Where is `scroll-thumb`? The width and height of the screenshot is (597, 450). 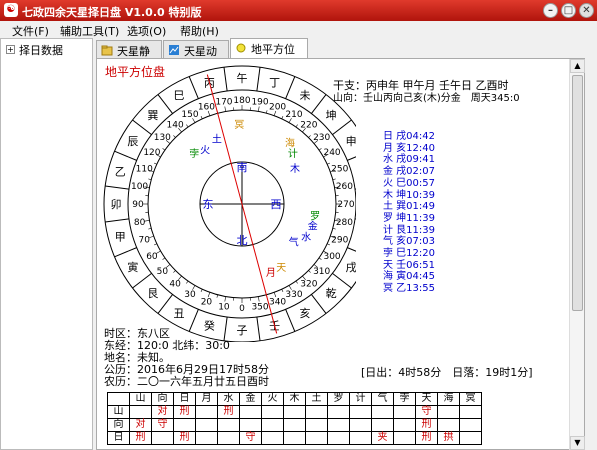 scroll-thumb is located at coordinates (577, 193).